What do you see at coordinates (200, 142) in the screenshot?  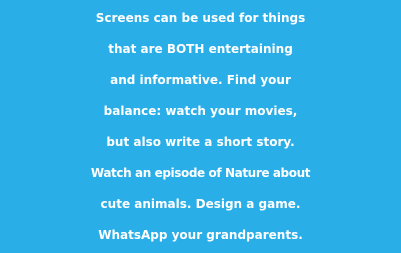 I see `message-line-5: but also write a short story.` at bounding box center [200, 142].